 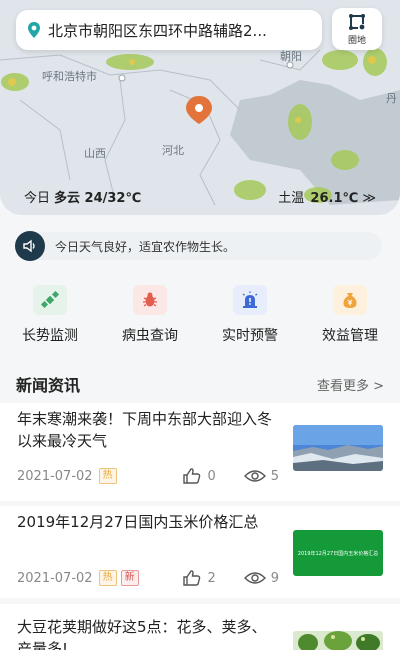 I want to click on soil-temperature: 土温 26.1℃ ≫, so click(x=327, y=196).